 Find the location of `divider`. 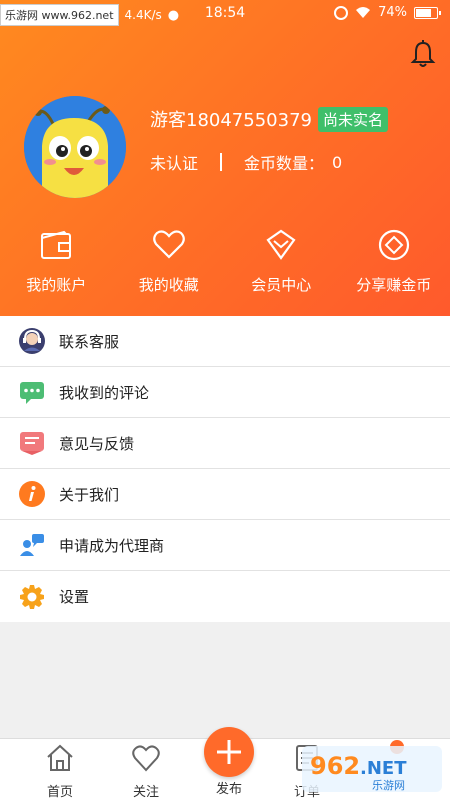

divider is located at coordinates (221, 162).